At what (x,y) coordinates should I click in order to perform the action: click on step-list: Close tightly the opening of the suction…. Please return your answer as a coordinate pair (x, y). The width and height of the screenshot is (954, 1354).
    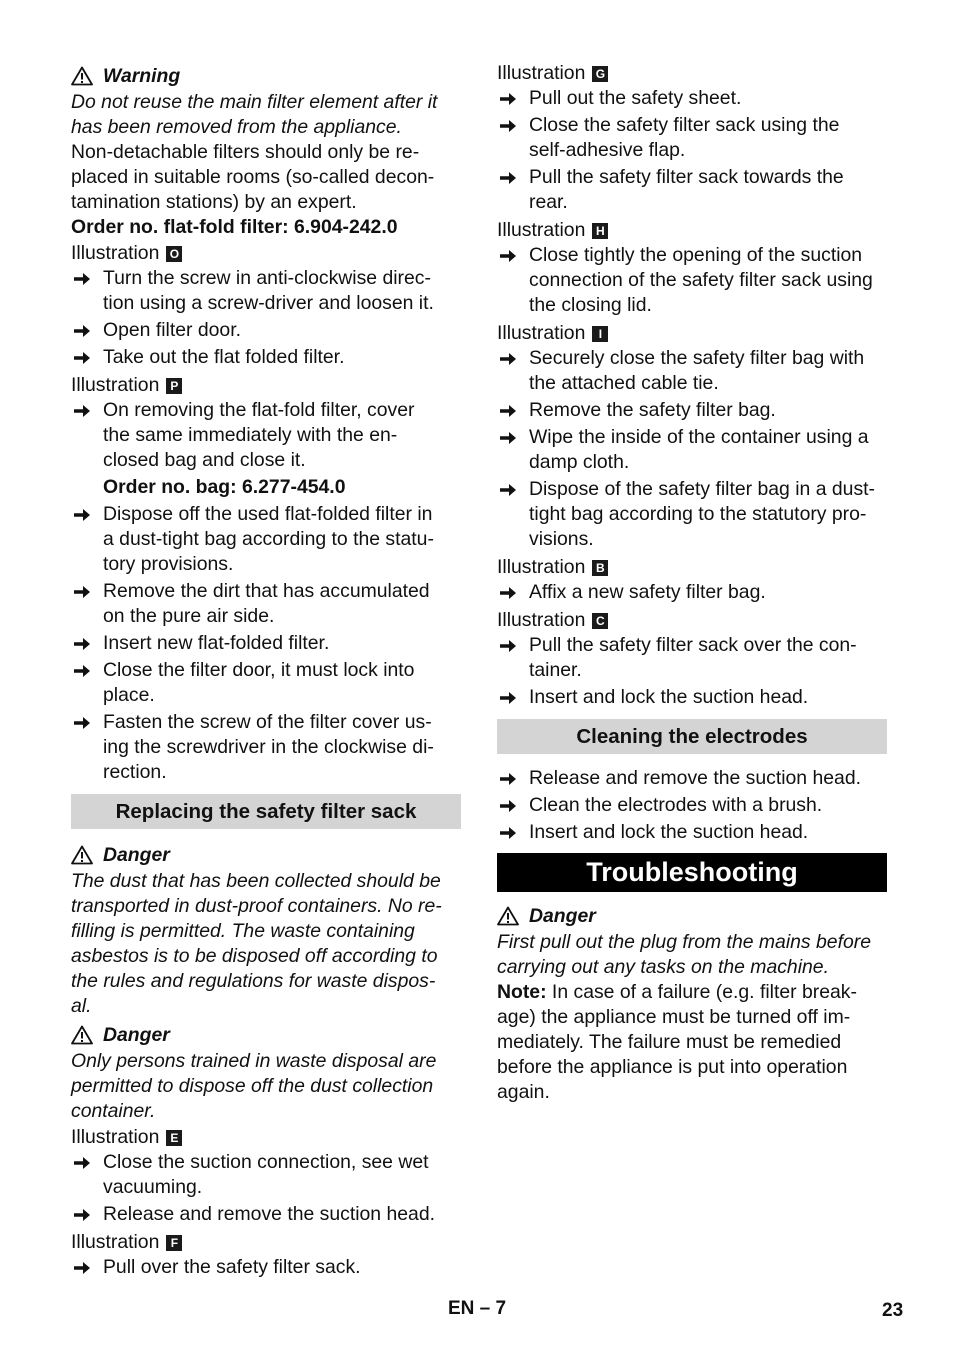
    Looking at the image, I should click on (692, 280).